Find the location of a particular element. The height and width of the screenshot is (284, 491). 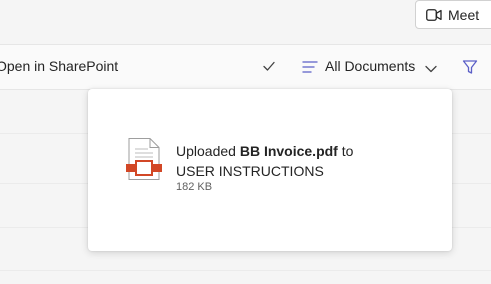

meet-button: Meet is located at coordinates (453, 14).